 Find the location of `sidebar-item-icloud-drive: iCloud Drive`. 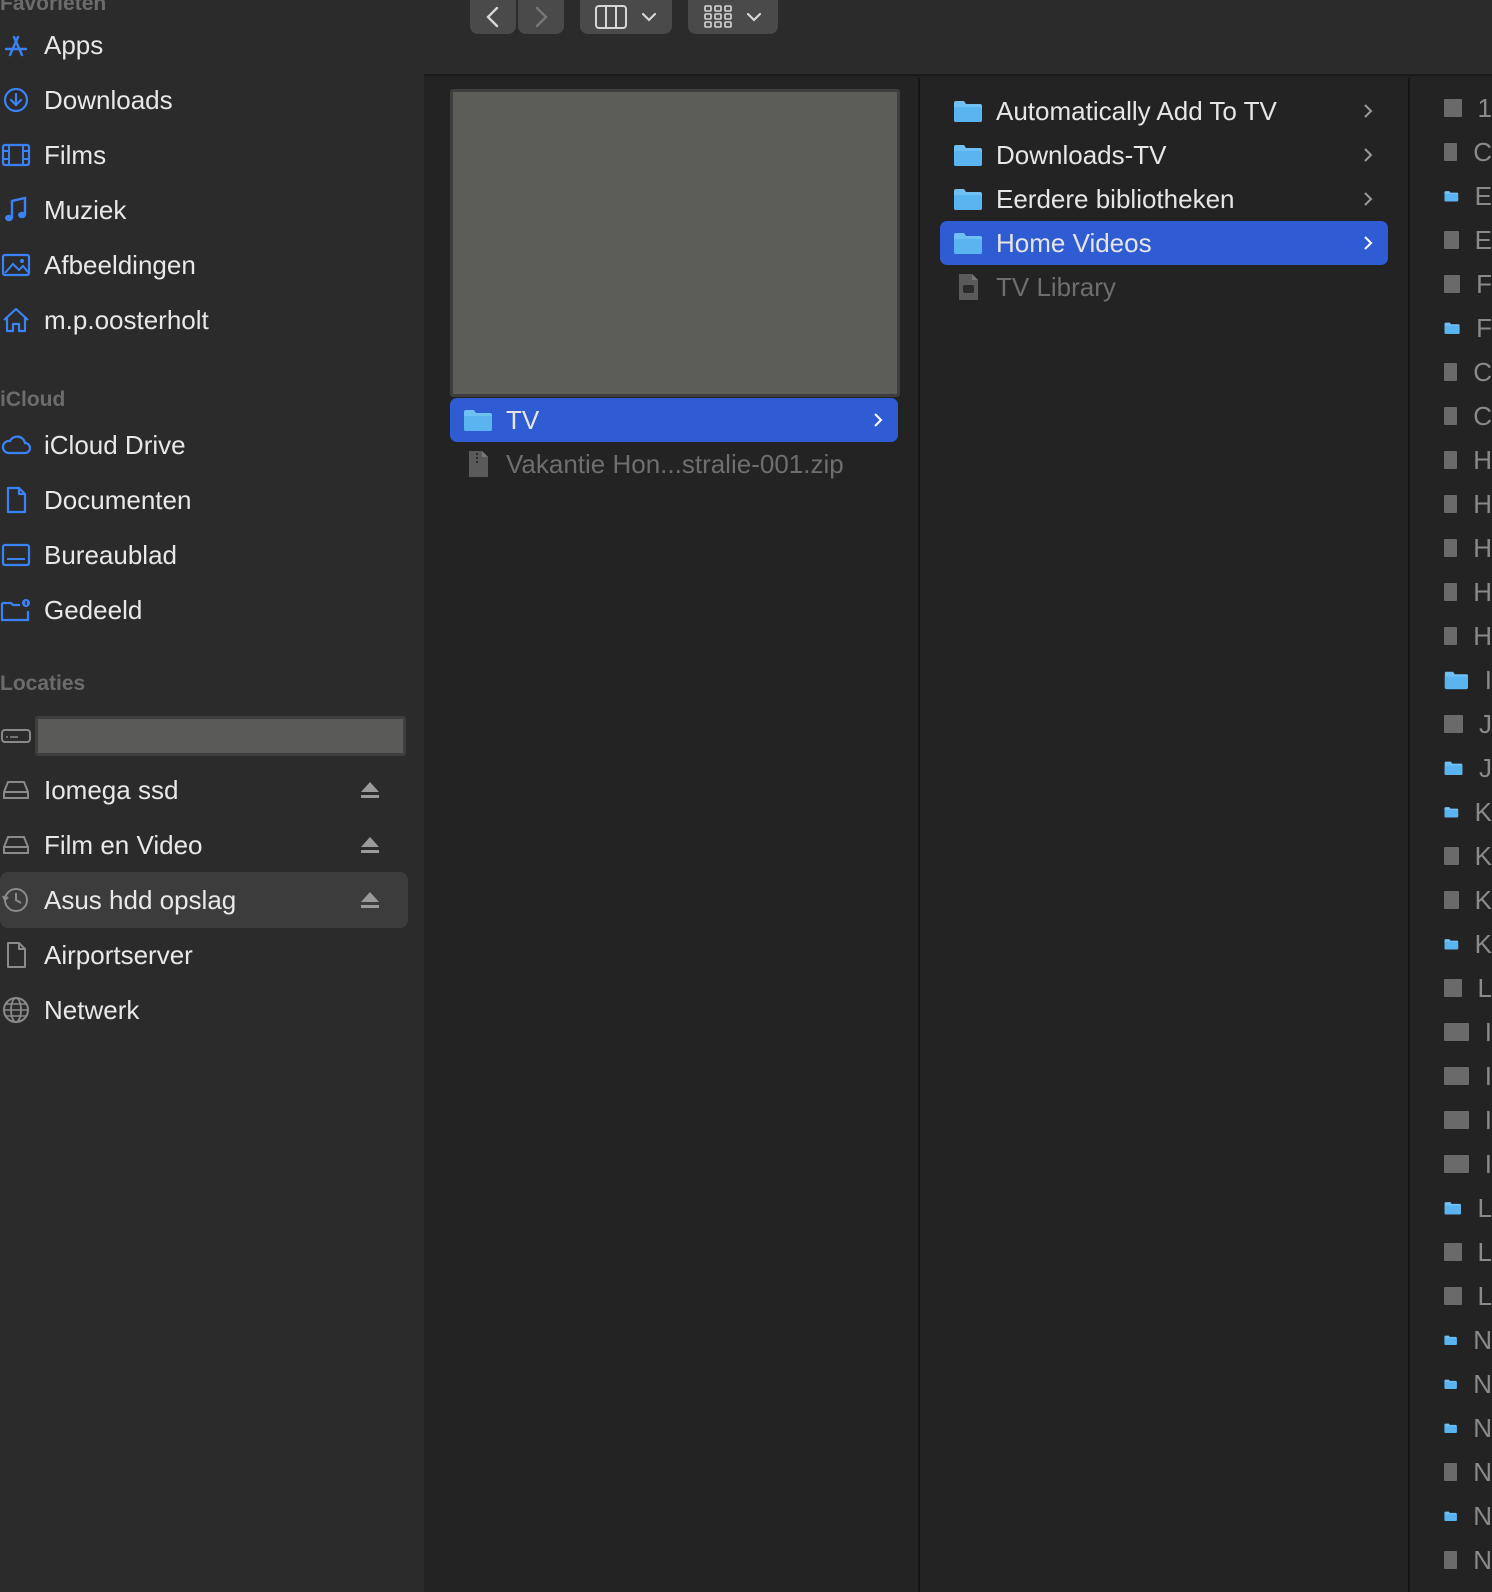

sidebar-item-icloud-drive: iCloud Drive is located at coordinates (204, 445).